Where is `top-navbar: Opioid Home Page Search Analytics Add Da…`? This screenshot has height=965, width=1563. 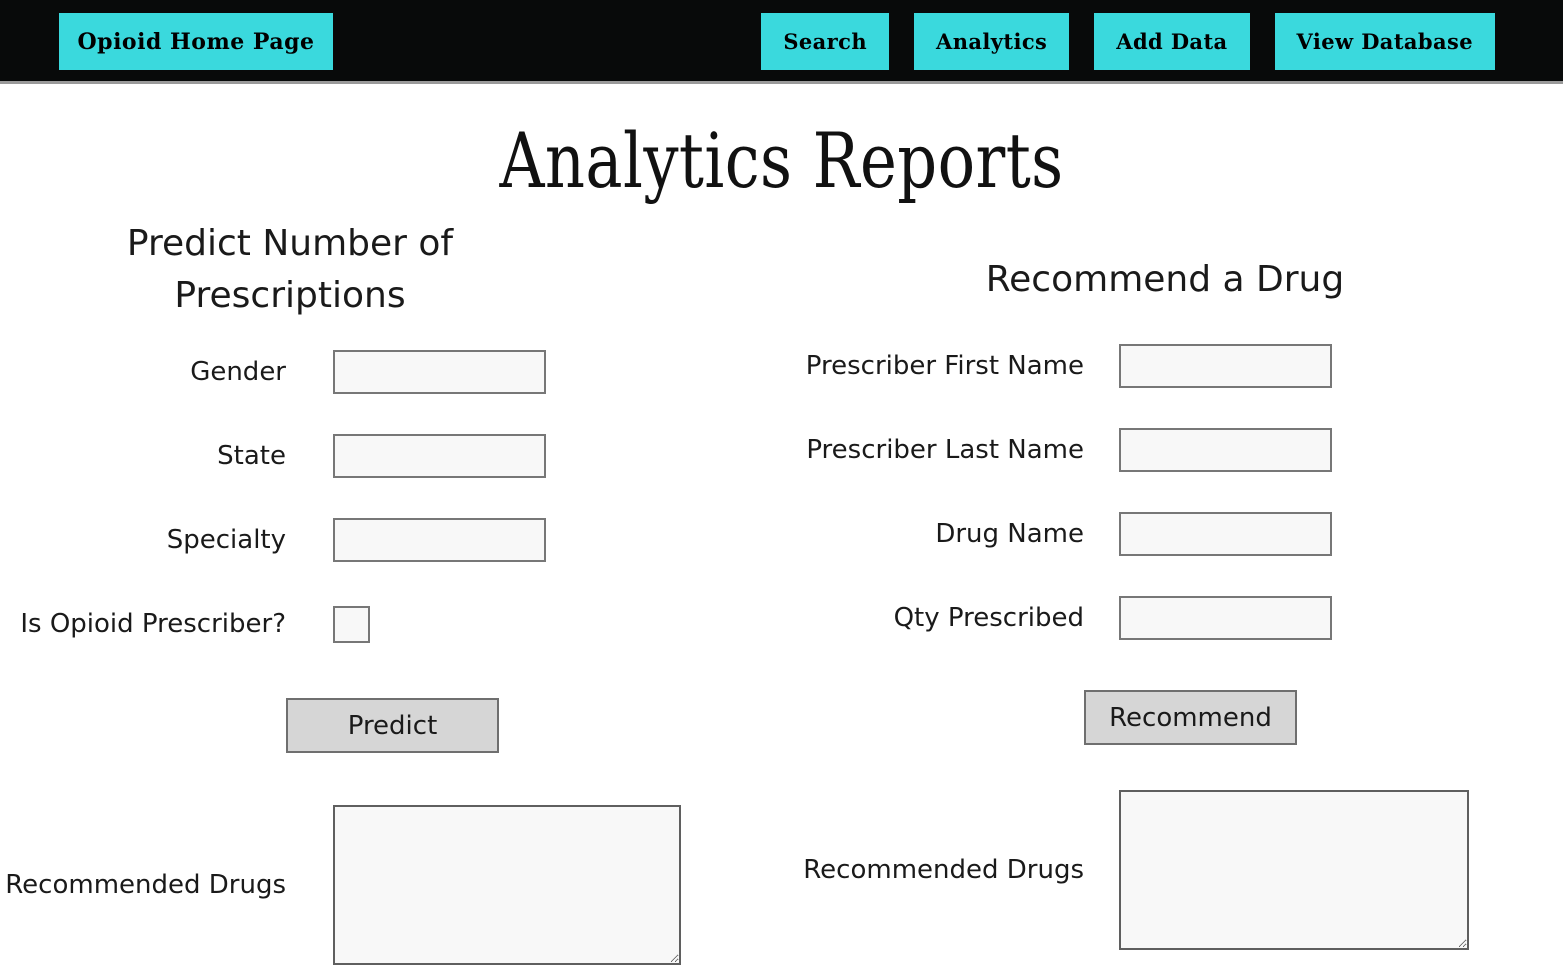 top-navbar: Opioid Home Page Search Analytics Add Da… is located at coordinates (781, 42).